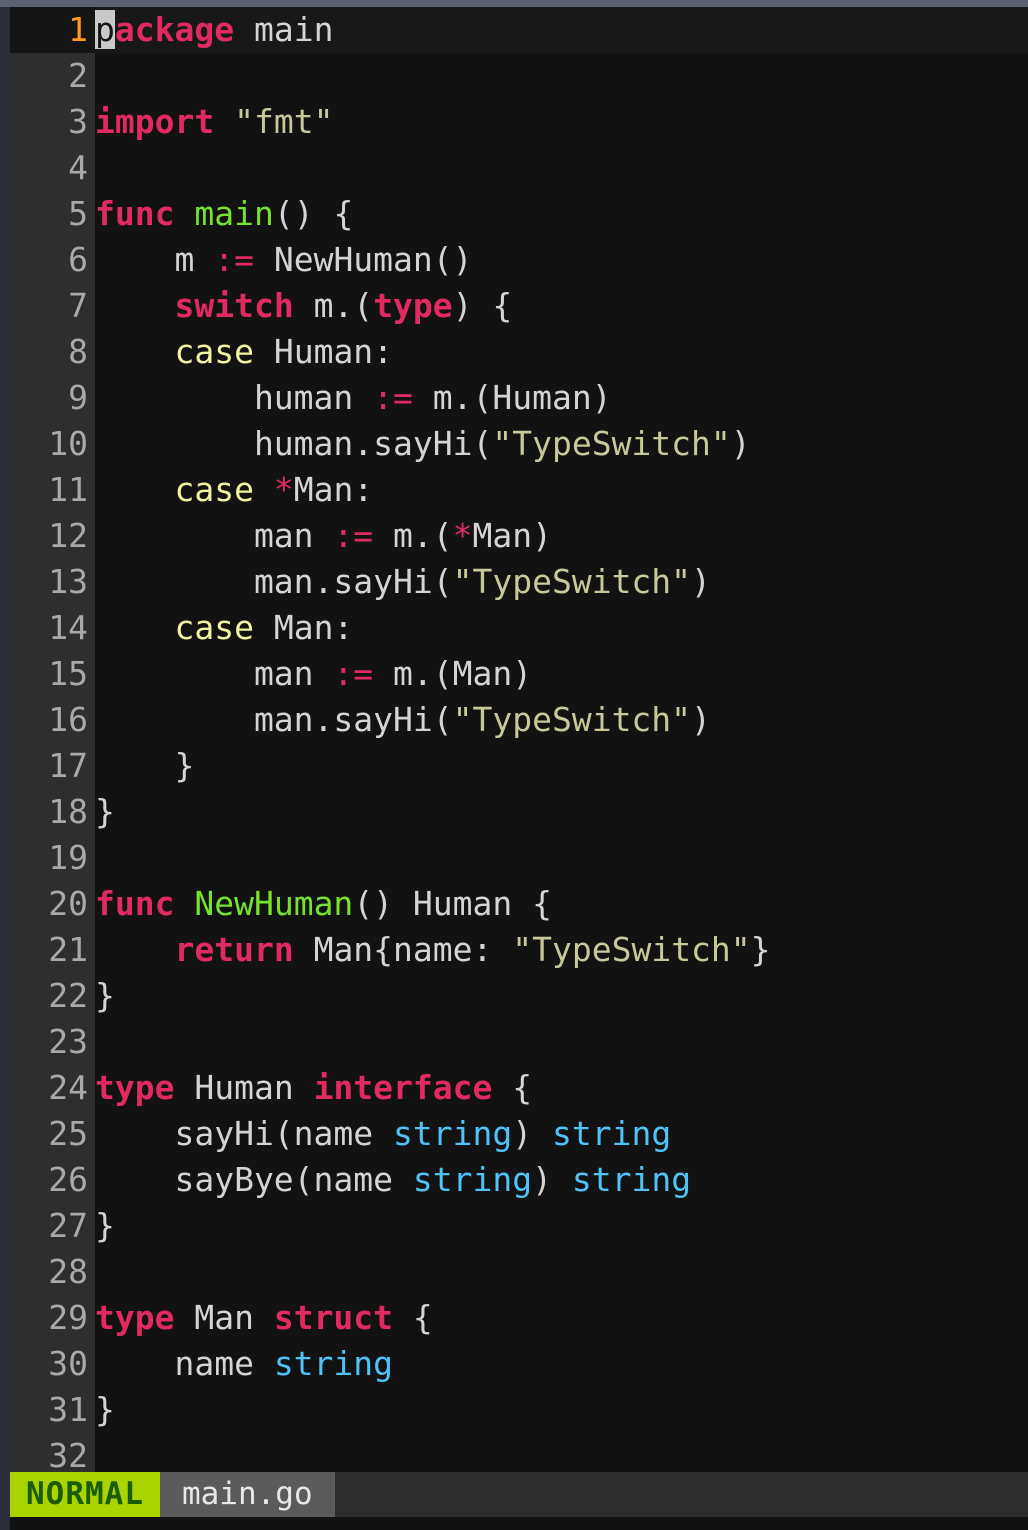  I want to click on code-token: Human:, so click(323, 351).